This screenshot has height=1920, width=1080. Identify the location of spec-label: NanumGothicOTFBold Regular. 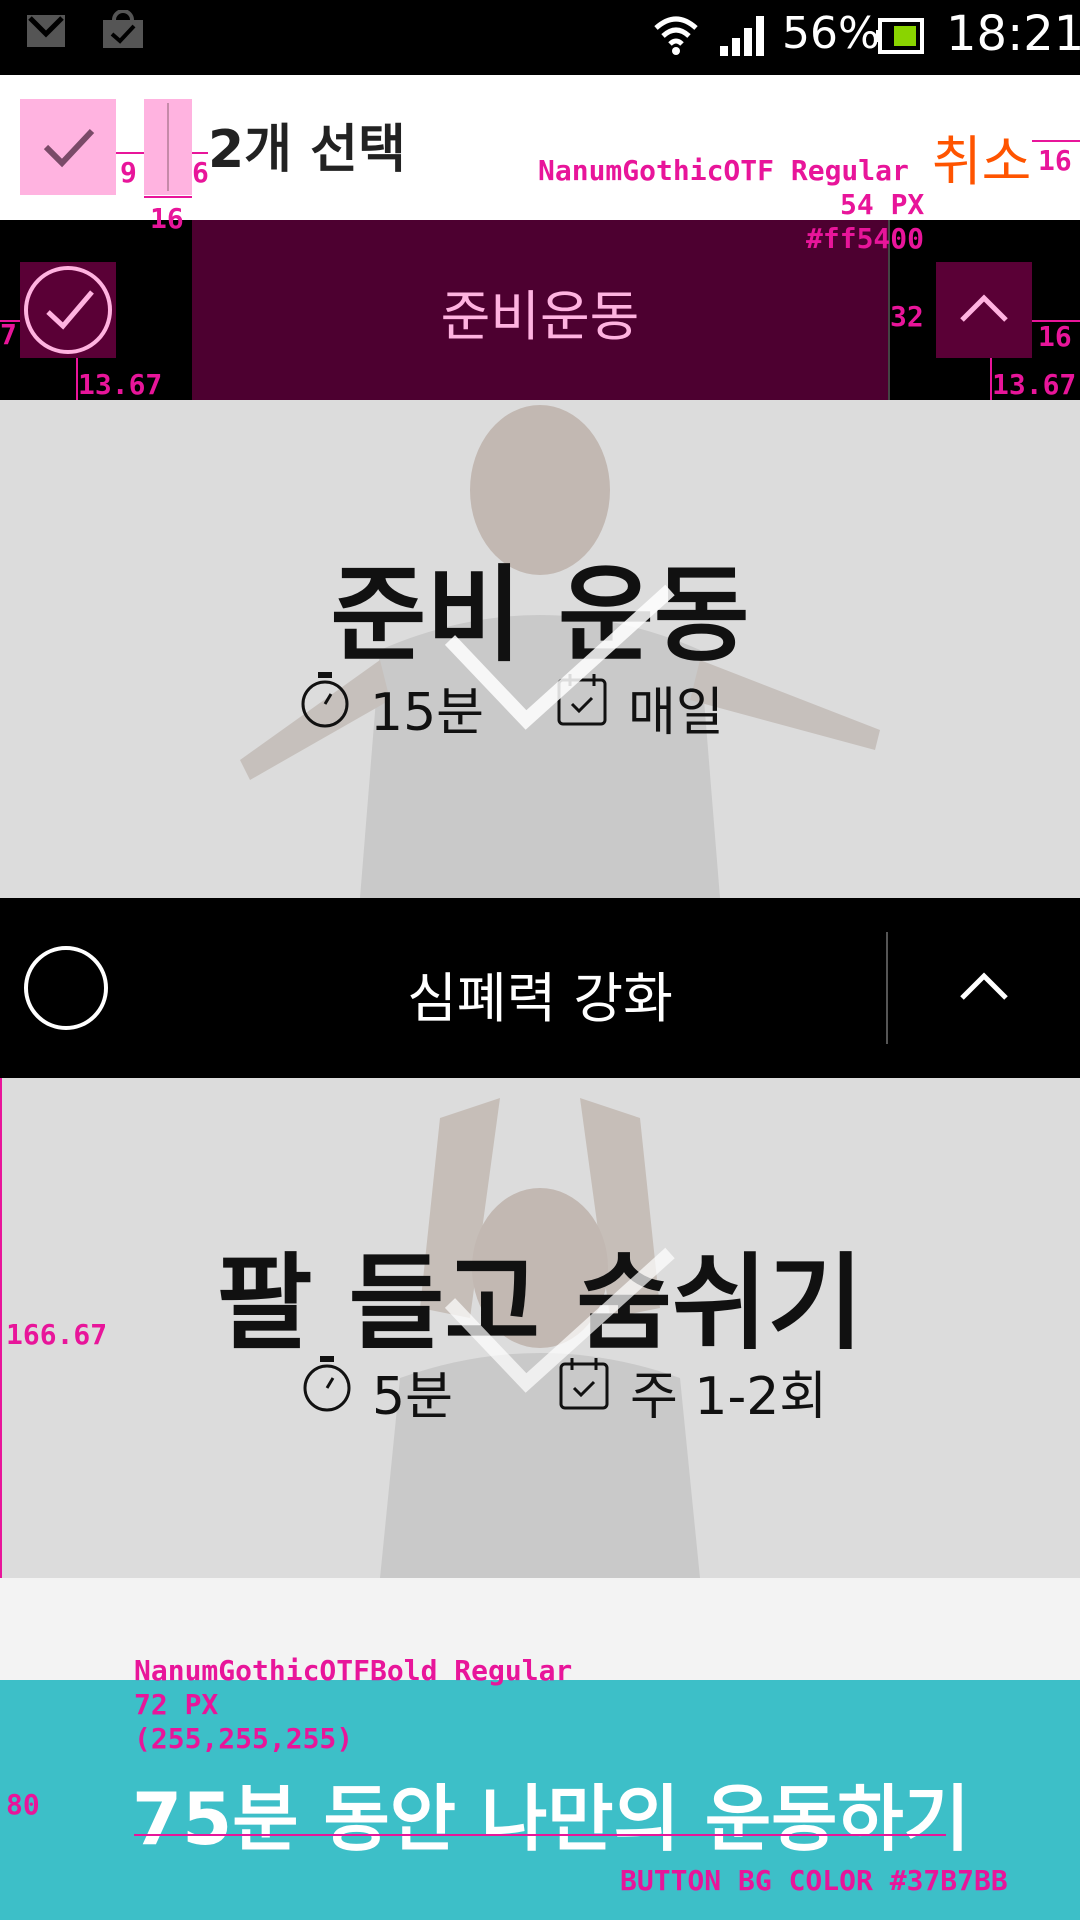
(353, 1670).